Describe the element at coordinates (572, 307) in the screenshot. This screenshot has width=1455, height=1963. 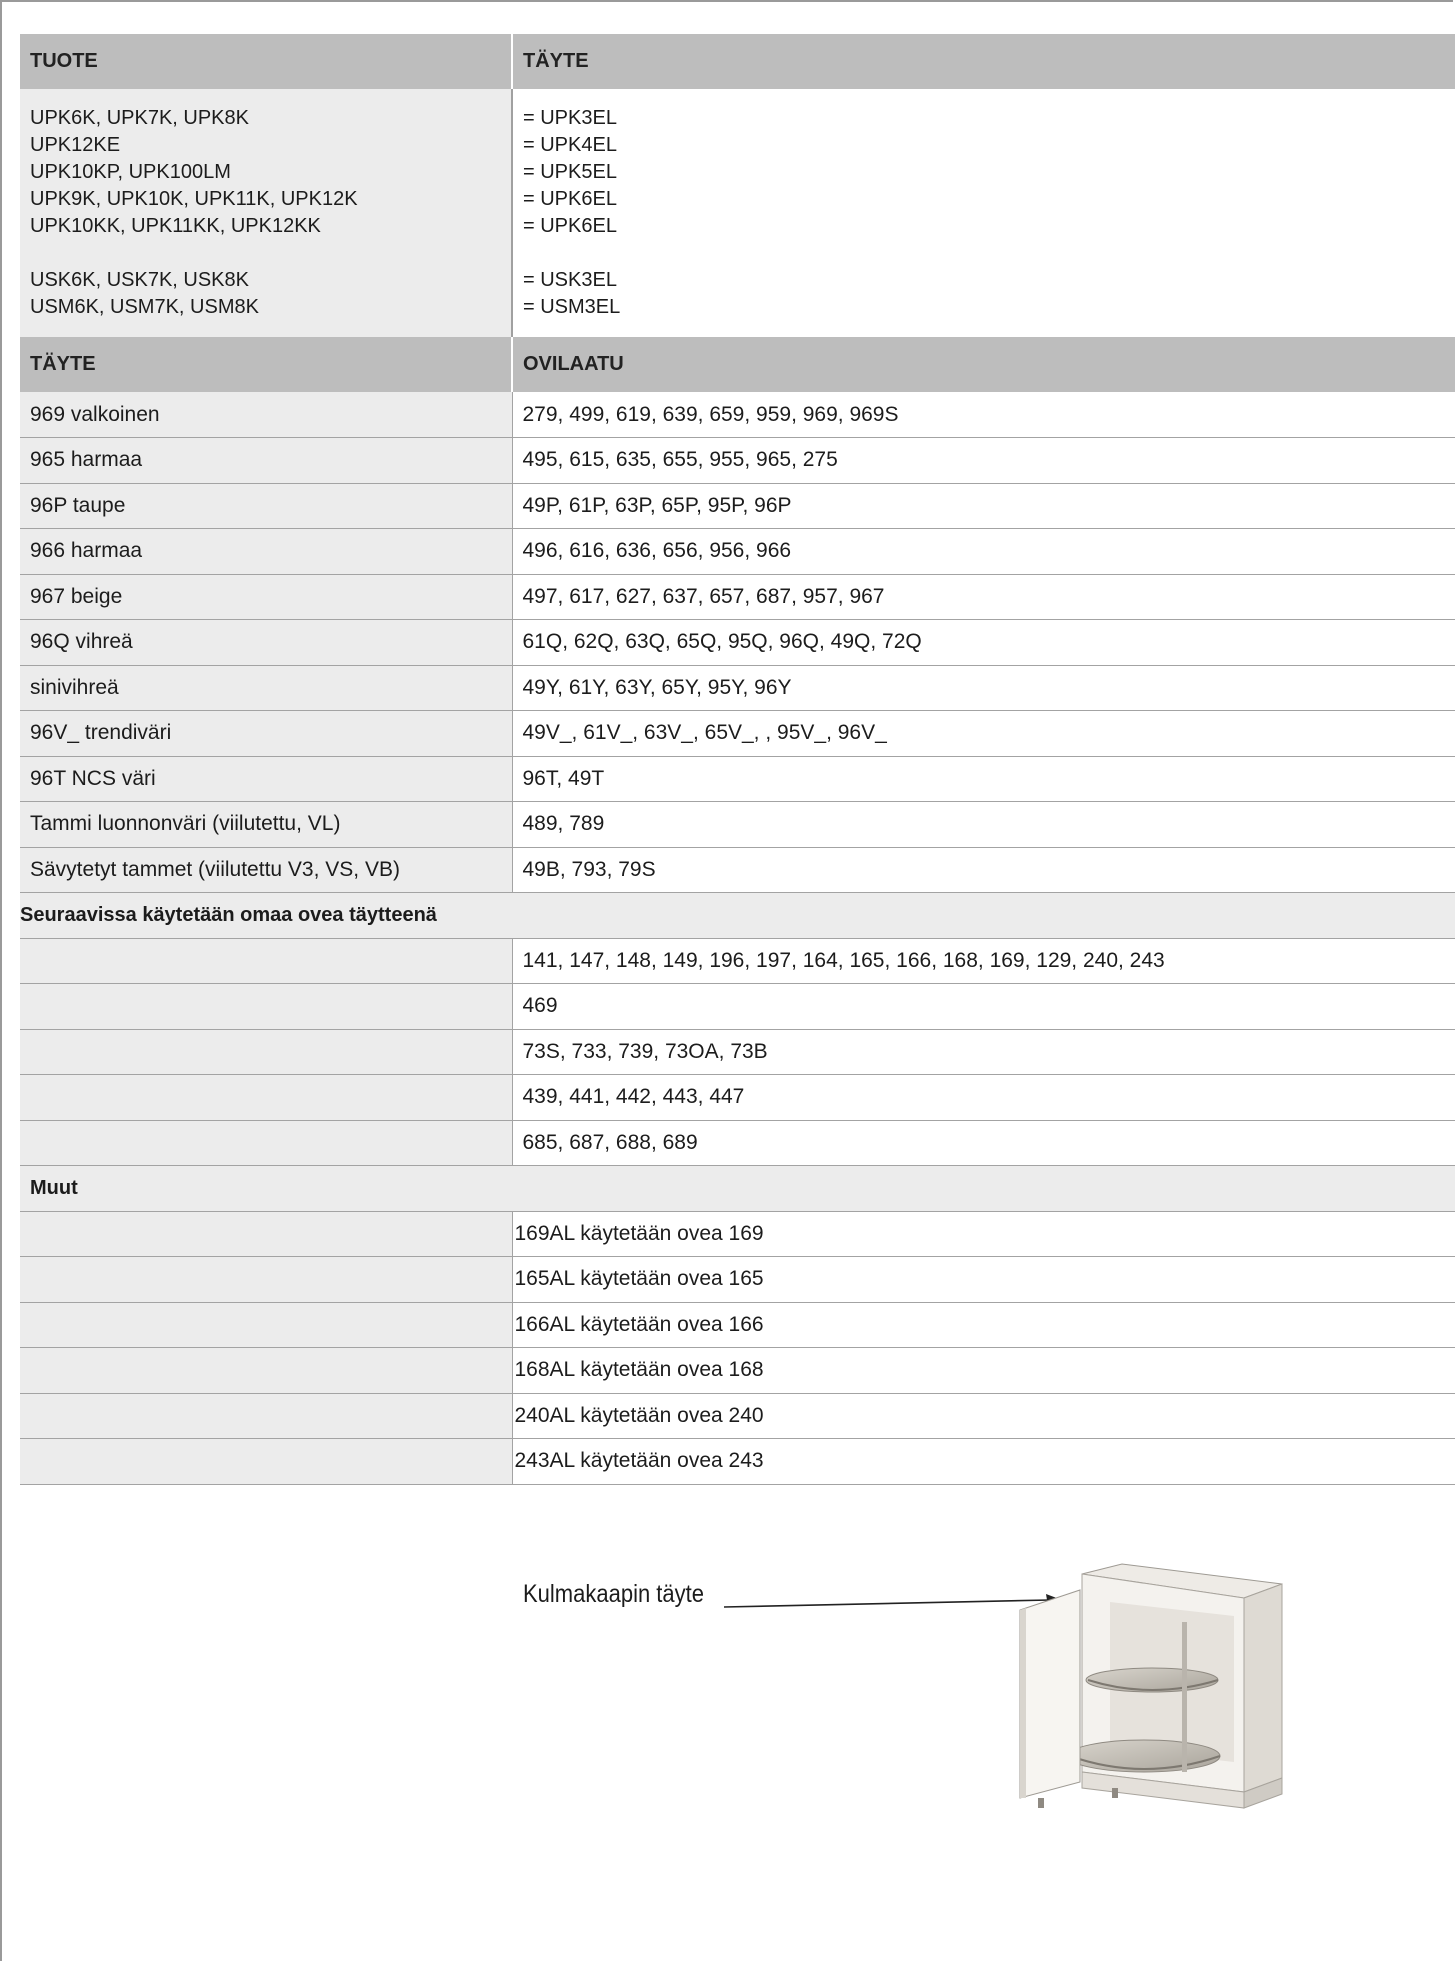
I see `fill-line: = USM3EL` at that location.